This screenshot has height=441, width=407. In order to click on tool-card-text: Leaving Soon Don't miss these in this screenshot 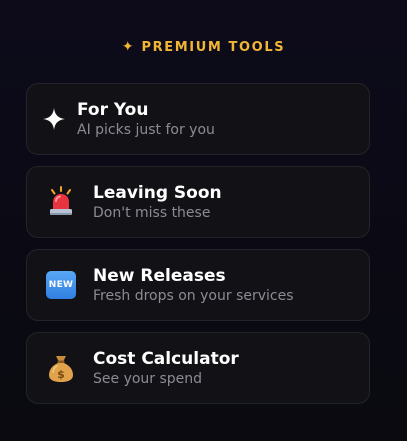, I will do `click(157, 202)`.